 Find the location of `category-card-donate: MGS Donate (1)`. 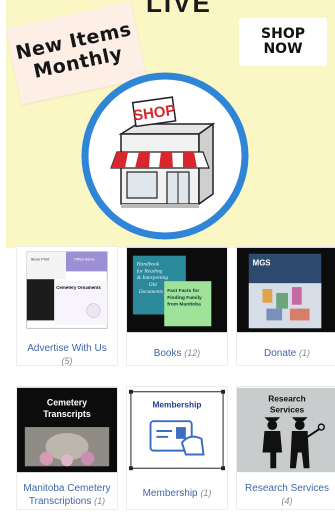

category-card-donate: MGS Donate (1) is located at coordinates (285, 306).